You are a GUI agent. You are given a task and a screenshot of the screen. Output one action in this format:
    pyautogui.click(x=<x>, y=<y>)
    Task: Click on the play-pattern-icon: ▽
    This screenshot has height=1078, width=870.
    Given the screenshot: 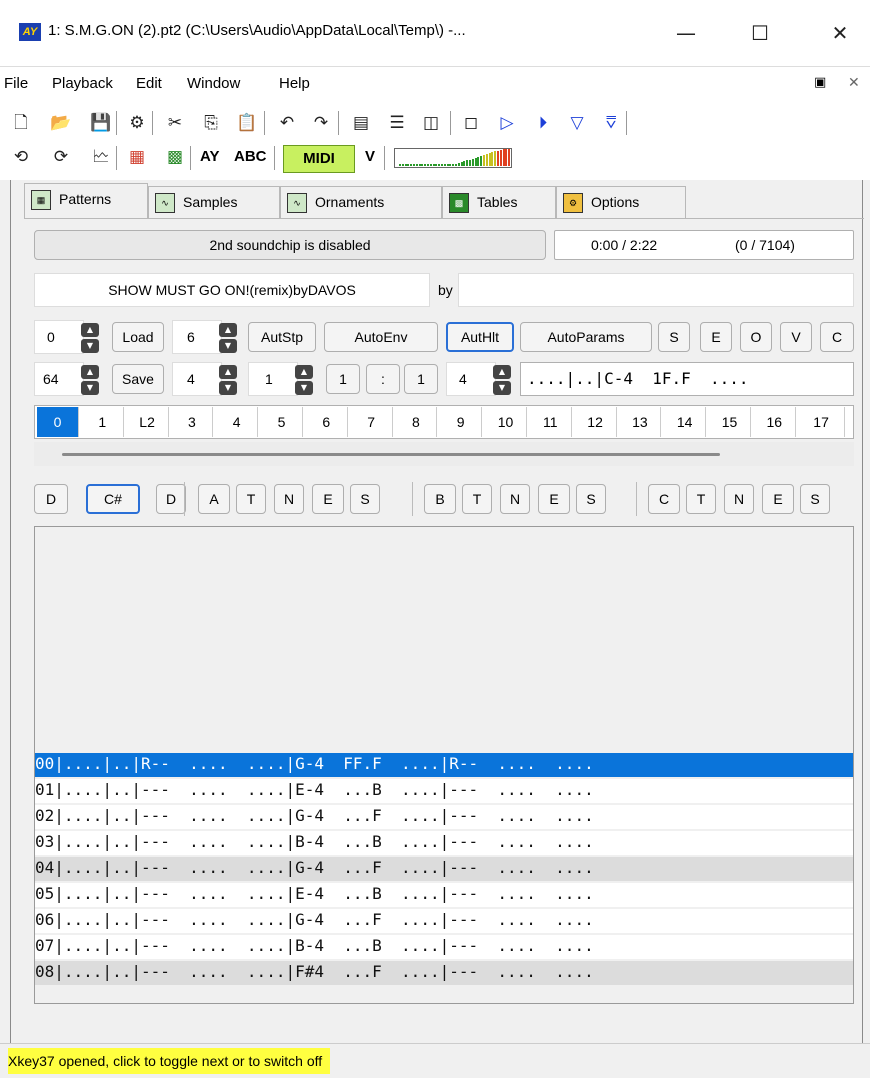 What is the action you would take?
    pyautogui.click(x=577, y=123)
    